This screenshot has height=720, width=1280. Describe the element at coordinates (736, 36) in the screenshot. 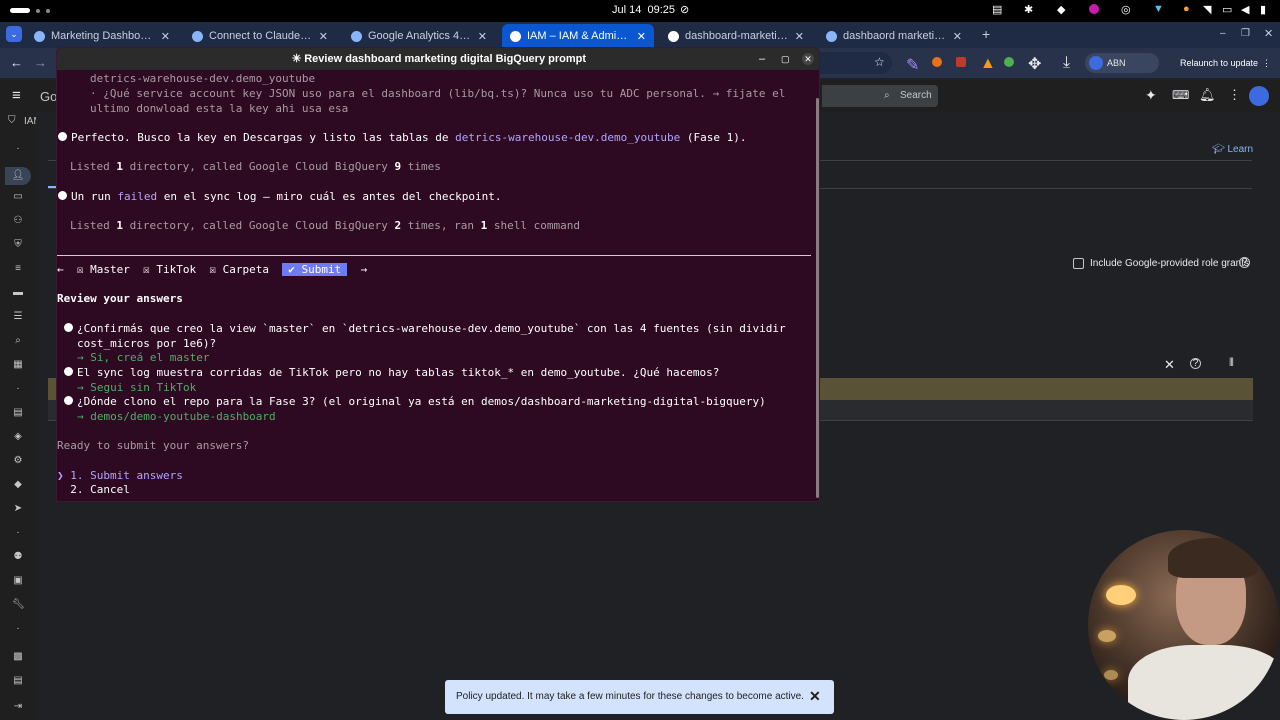

I see `tab-github-dashboard: dashboard-marketing-di ✕` at that location.